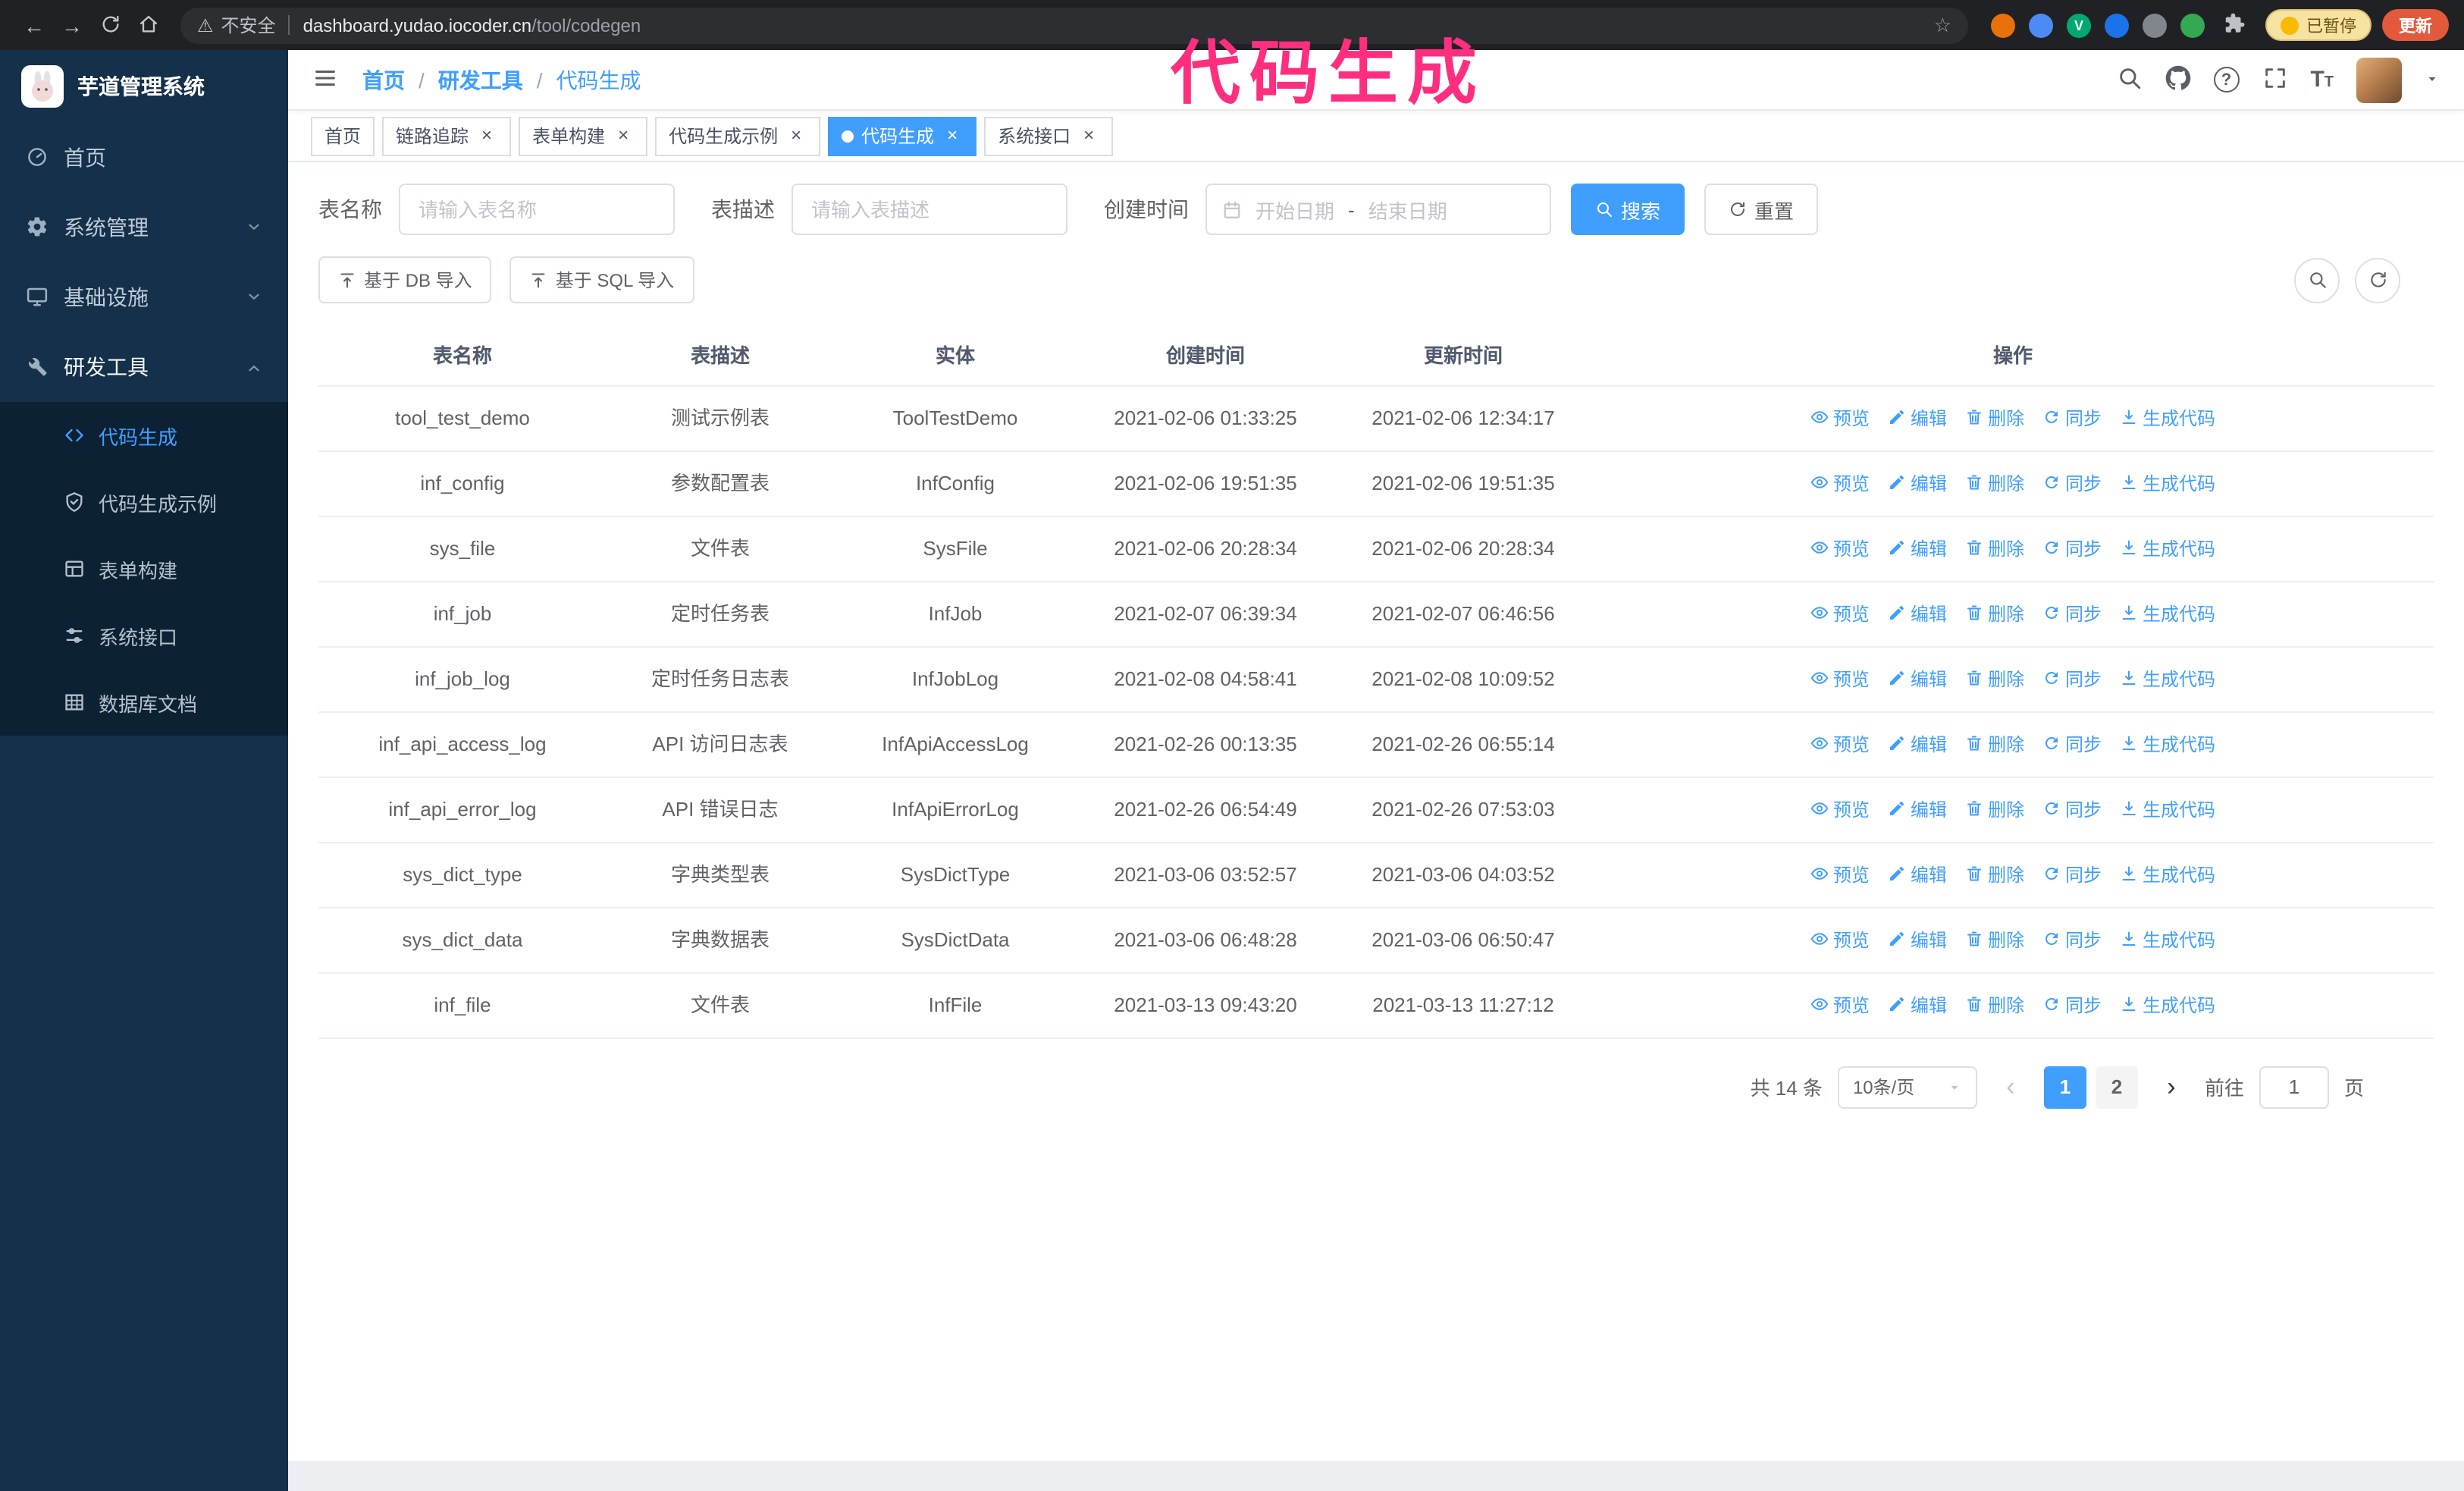  I want to click on github-icon, so click(2177, 79).